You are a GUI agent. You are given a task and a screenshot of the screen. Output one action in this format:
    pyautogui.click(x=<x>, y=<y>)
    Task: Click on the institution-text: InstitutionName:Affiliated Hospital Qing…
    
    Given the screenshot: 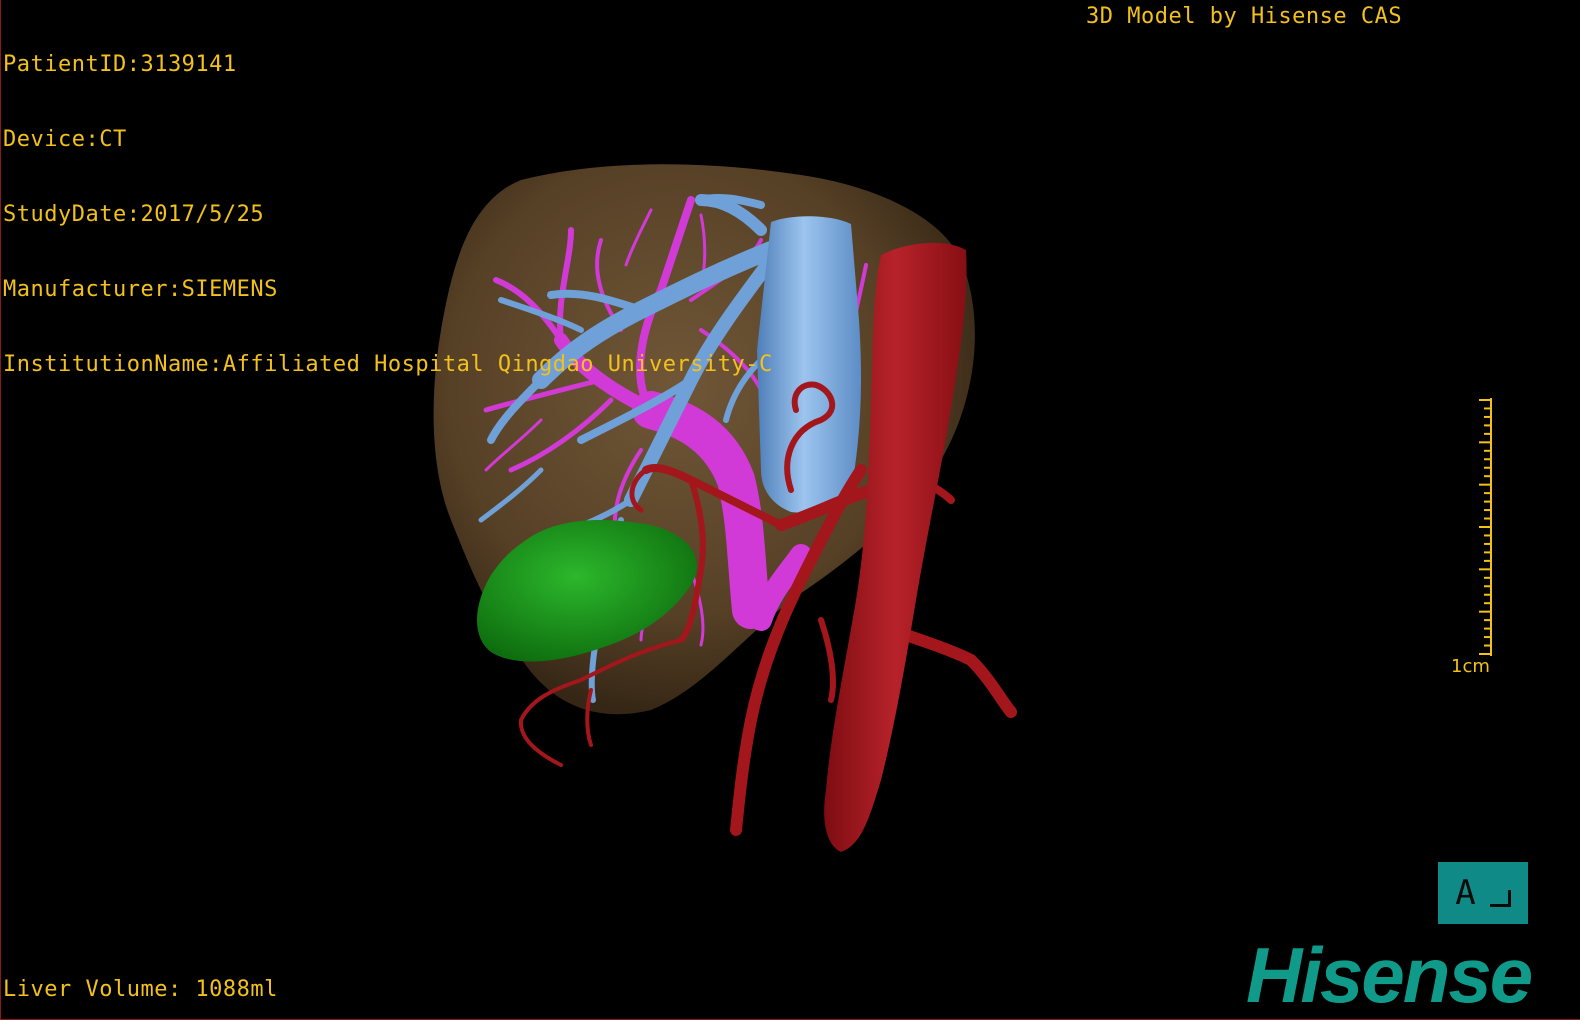 What is the action you would take?
    pyautogui.click(x=388, y=364)
    